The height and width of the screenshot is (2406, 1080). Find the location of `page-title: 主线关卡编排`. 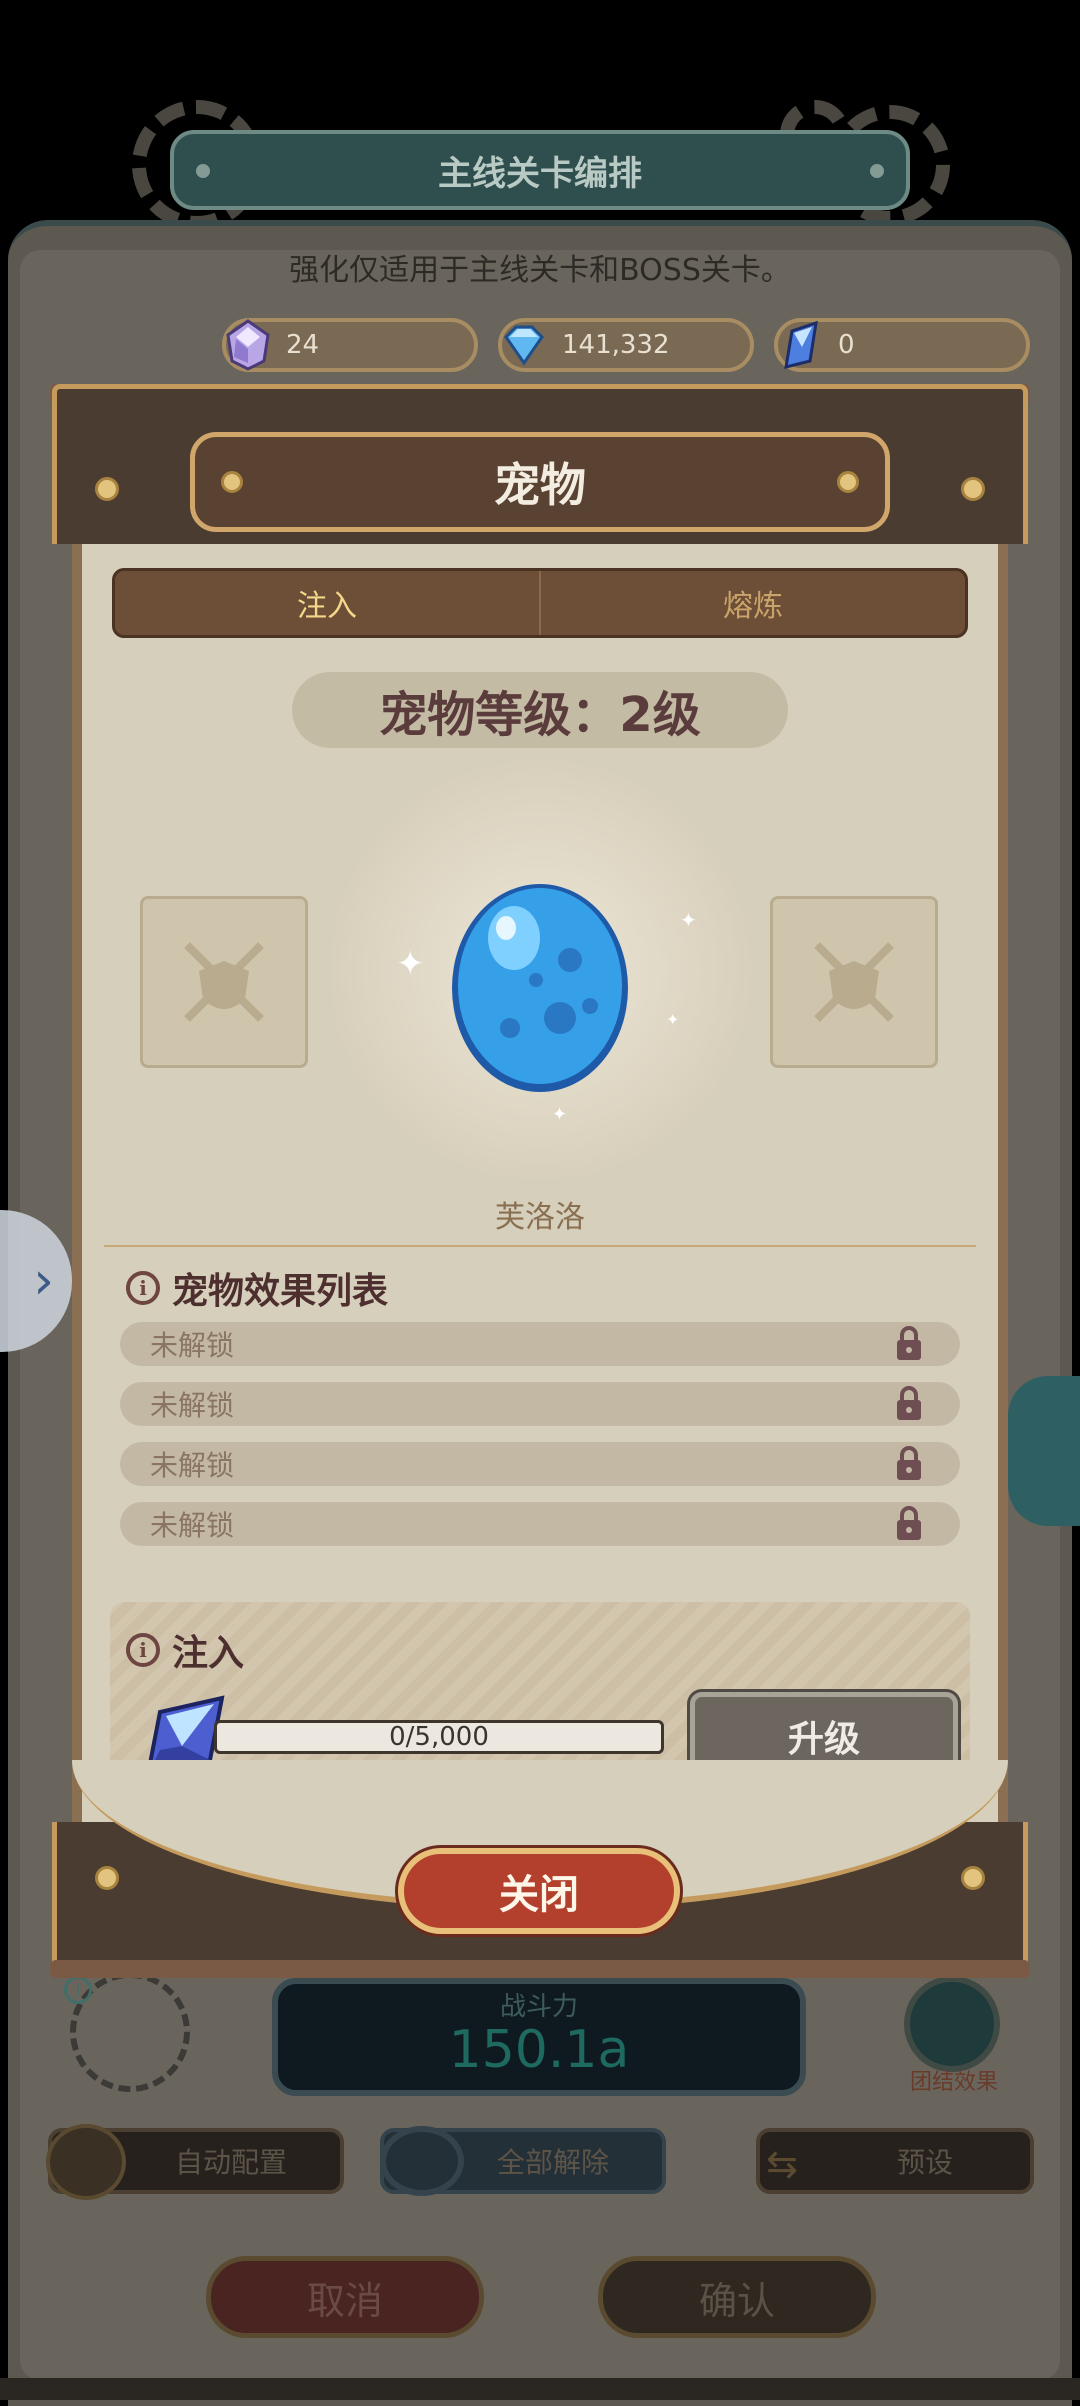

page-title: 主线关卡编排 is located at coordinates (540, 173).